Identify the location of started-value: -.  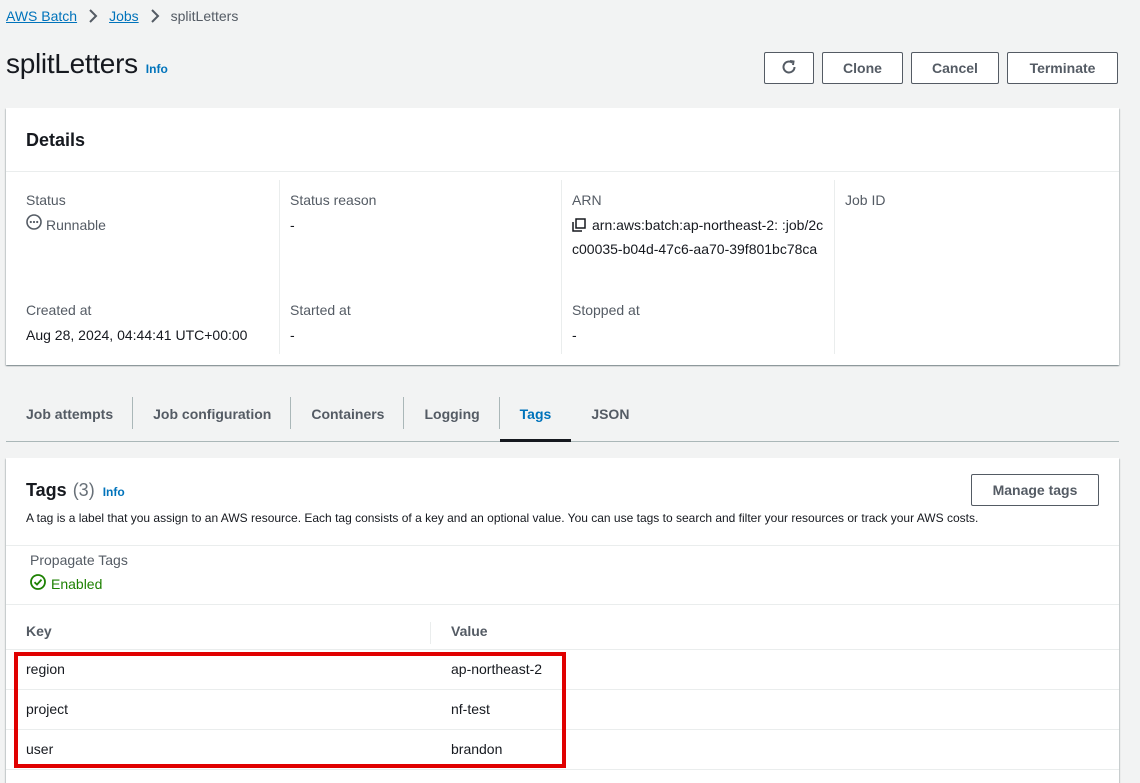
(292, 335).